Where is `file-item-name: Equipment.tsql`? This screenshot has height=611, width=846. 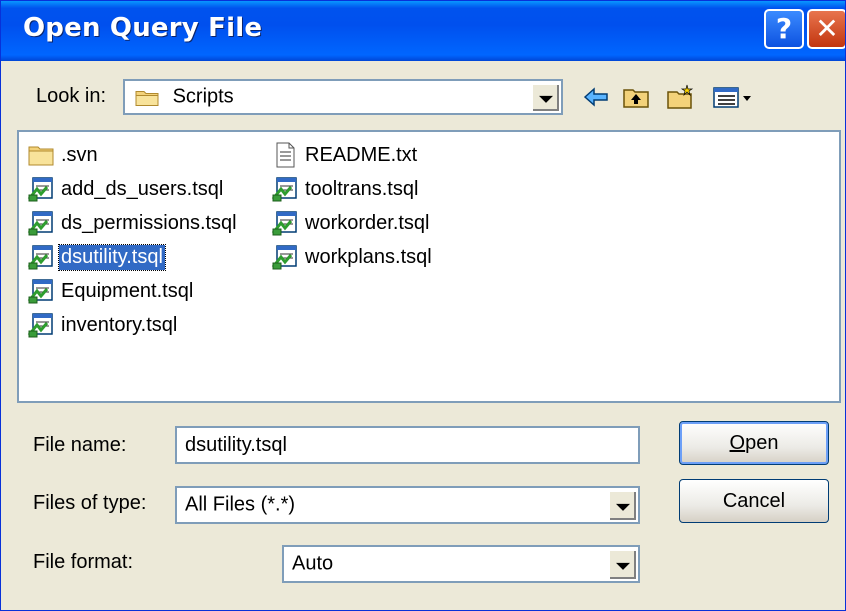
file-item-name: Equipment.tsql is located at coordinates (127, 290).